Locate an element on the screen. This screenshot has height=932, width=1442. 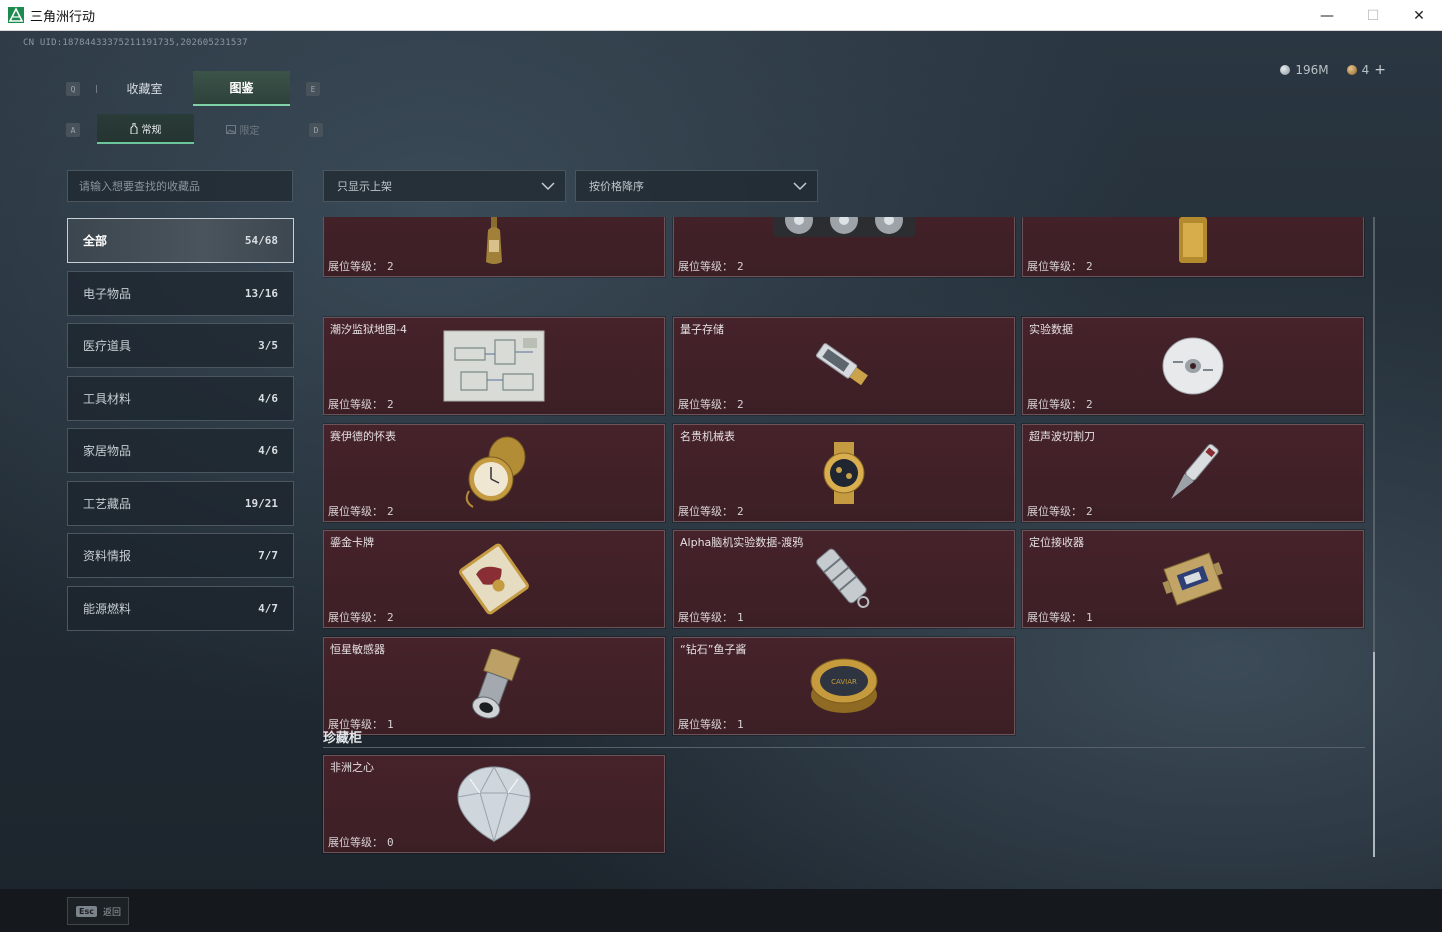
scrollbar-thumb is located at coordinates (1374, 754).